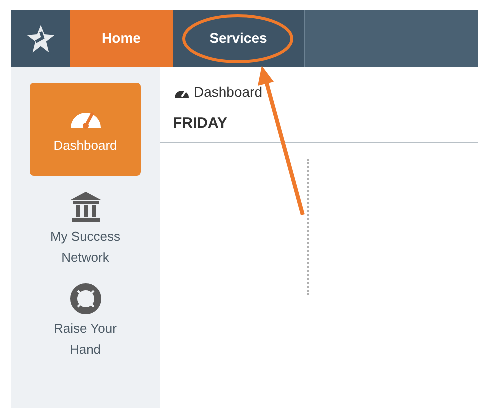  What do you see at coordinates (85, 317) in the screenshot?
I see `sidebar-nav-item: Raise Your Hand` at bounding box center [85, 317].